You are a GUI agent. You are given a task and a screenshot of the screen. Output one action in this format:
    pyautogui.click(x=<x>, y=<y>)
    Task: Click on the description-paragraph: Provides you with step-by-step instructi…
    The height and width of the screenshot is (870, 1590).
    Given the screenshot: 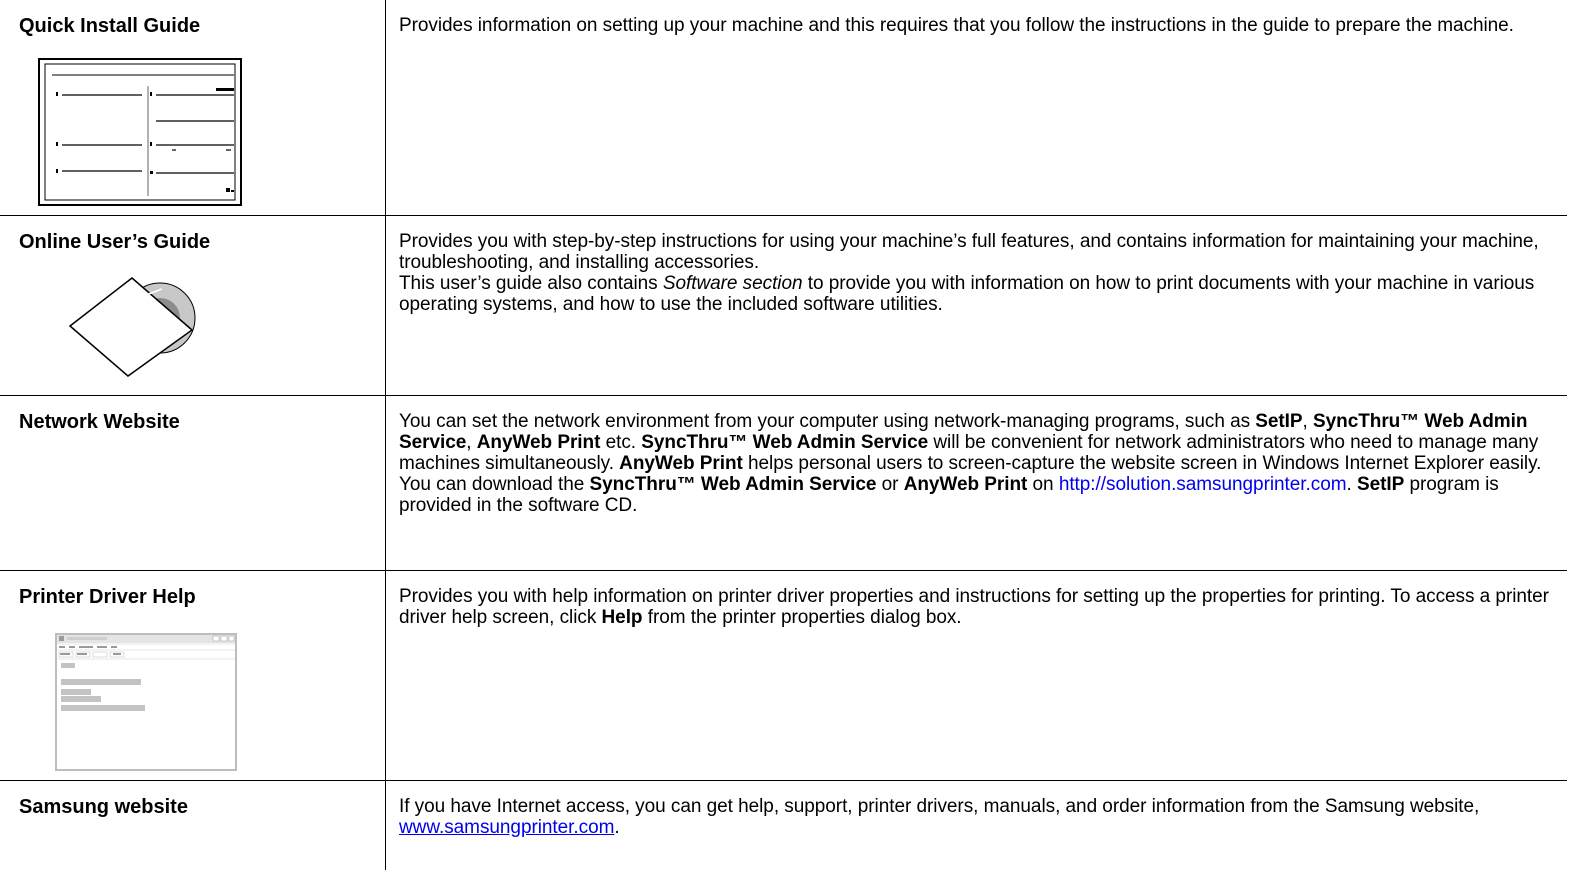 What is the action you would take?
    pyautogui.click(x=969, y=252)
    